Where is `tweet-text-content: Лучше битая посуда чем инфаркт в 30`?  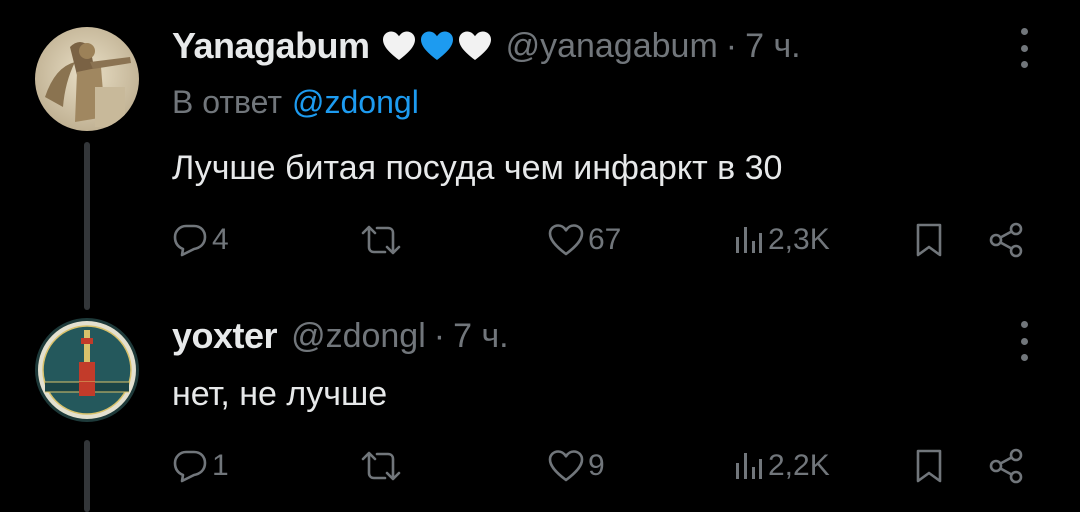
tweet-text-content: Лучше битая посуда чем инфаркт в 30 is located at coordinates (477, 167).